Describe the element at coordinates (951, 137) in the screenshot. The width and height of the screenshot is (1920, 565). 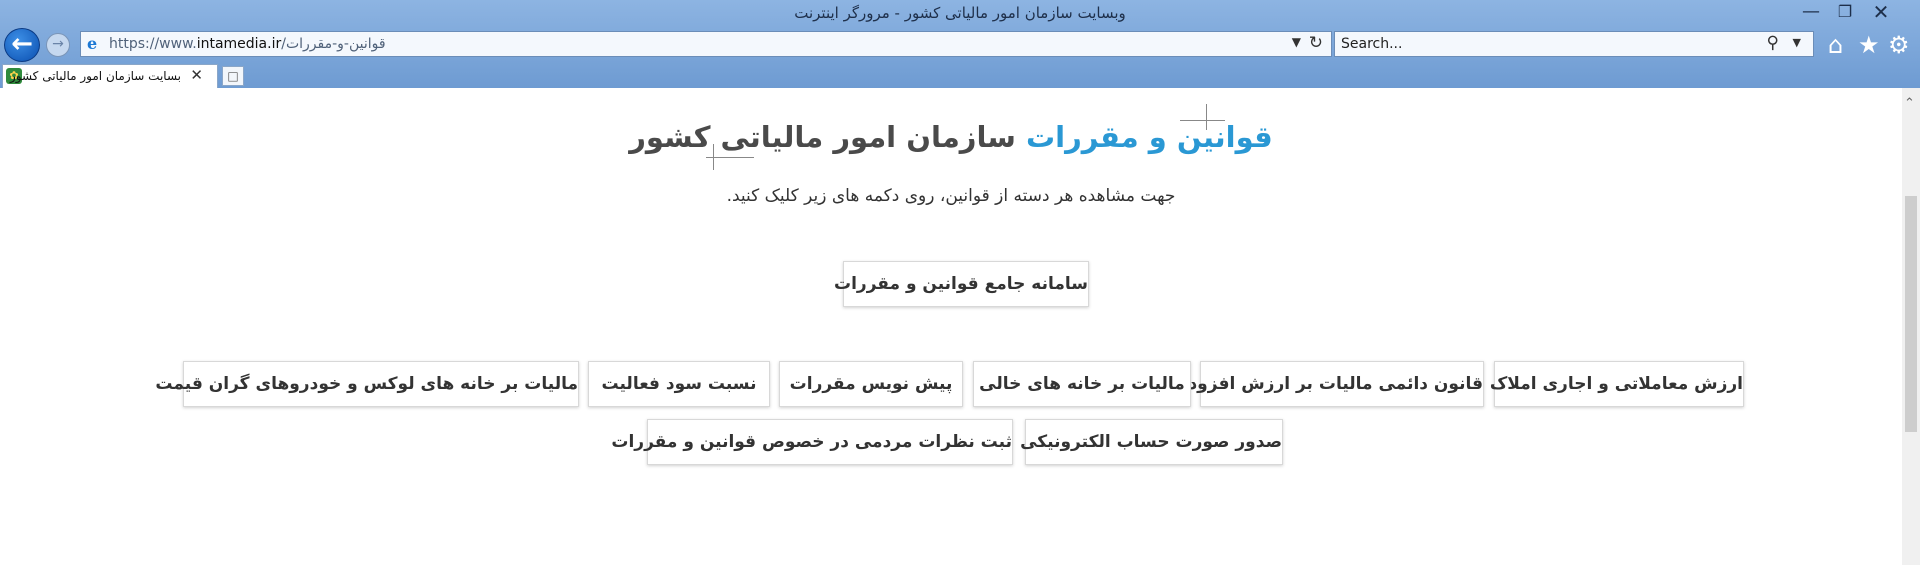
I see `page-title: قوانین و مقررات سازمان امور مالیاتی کشور` at that location.